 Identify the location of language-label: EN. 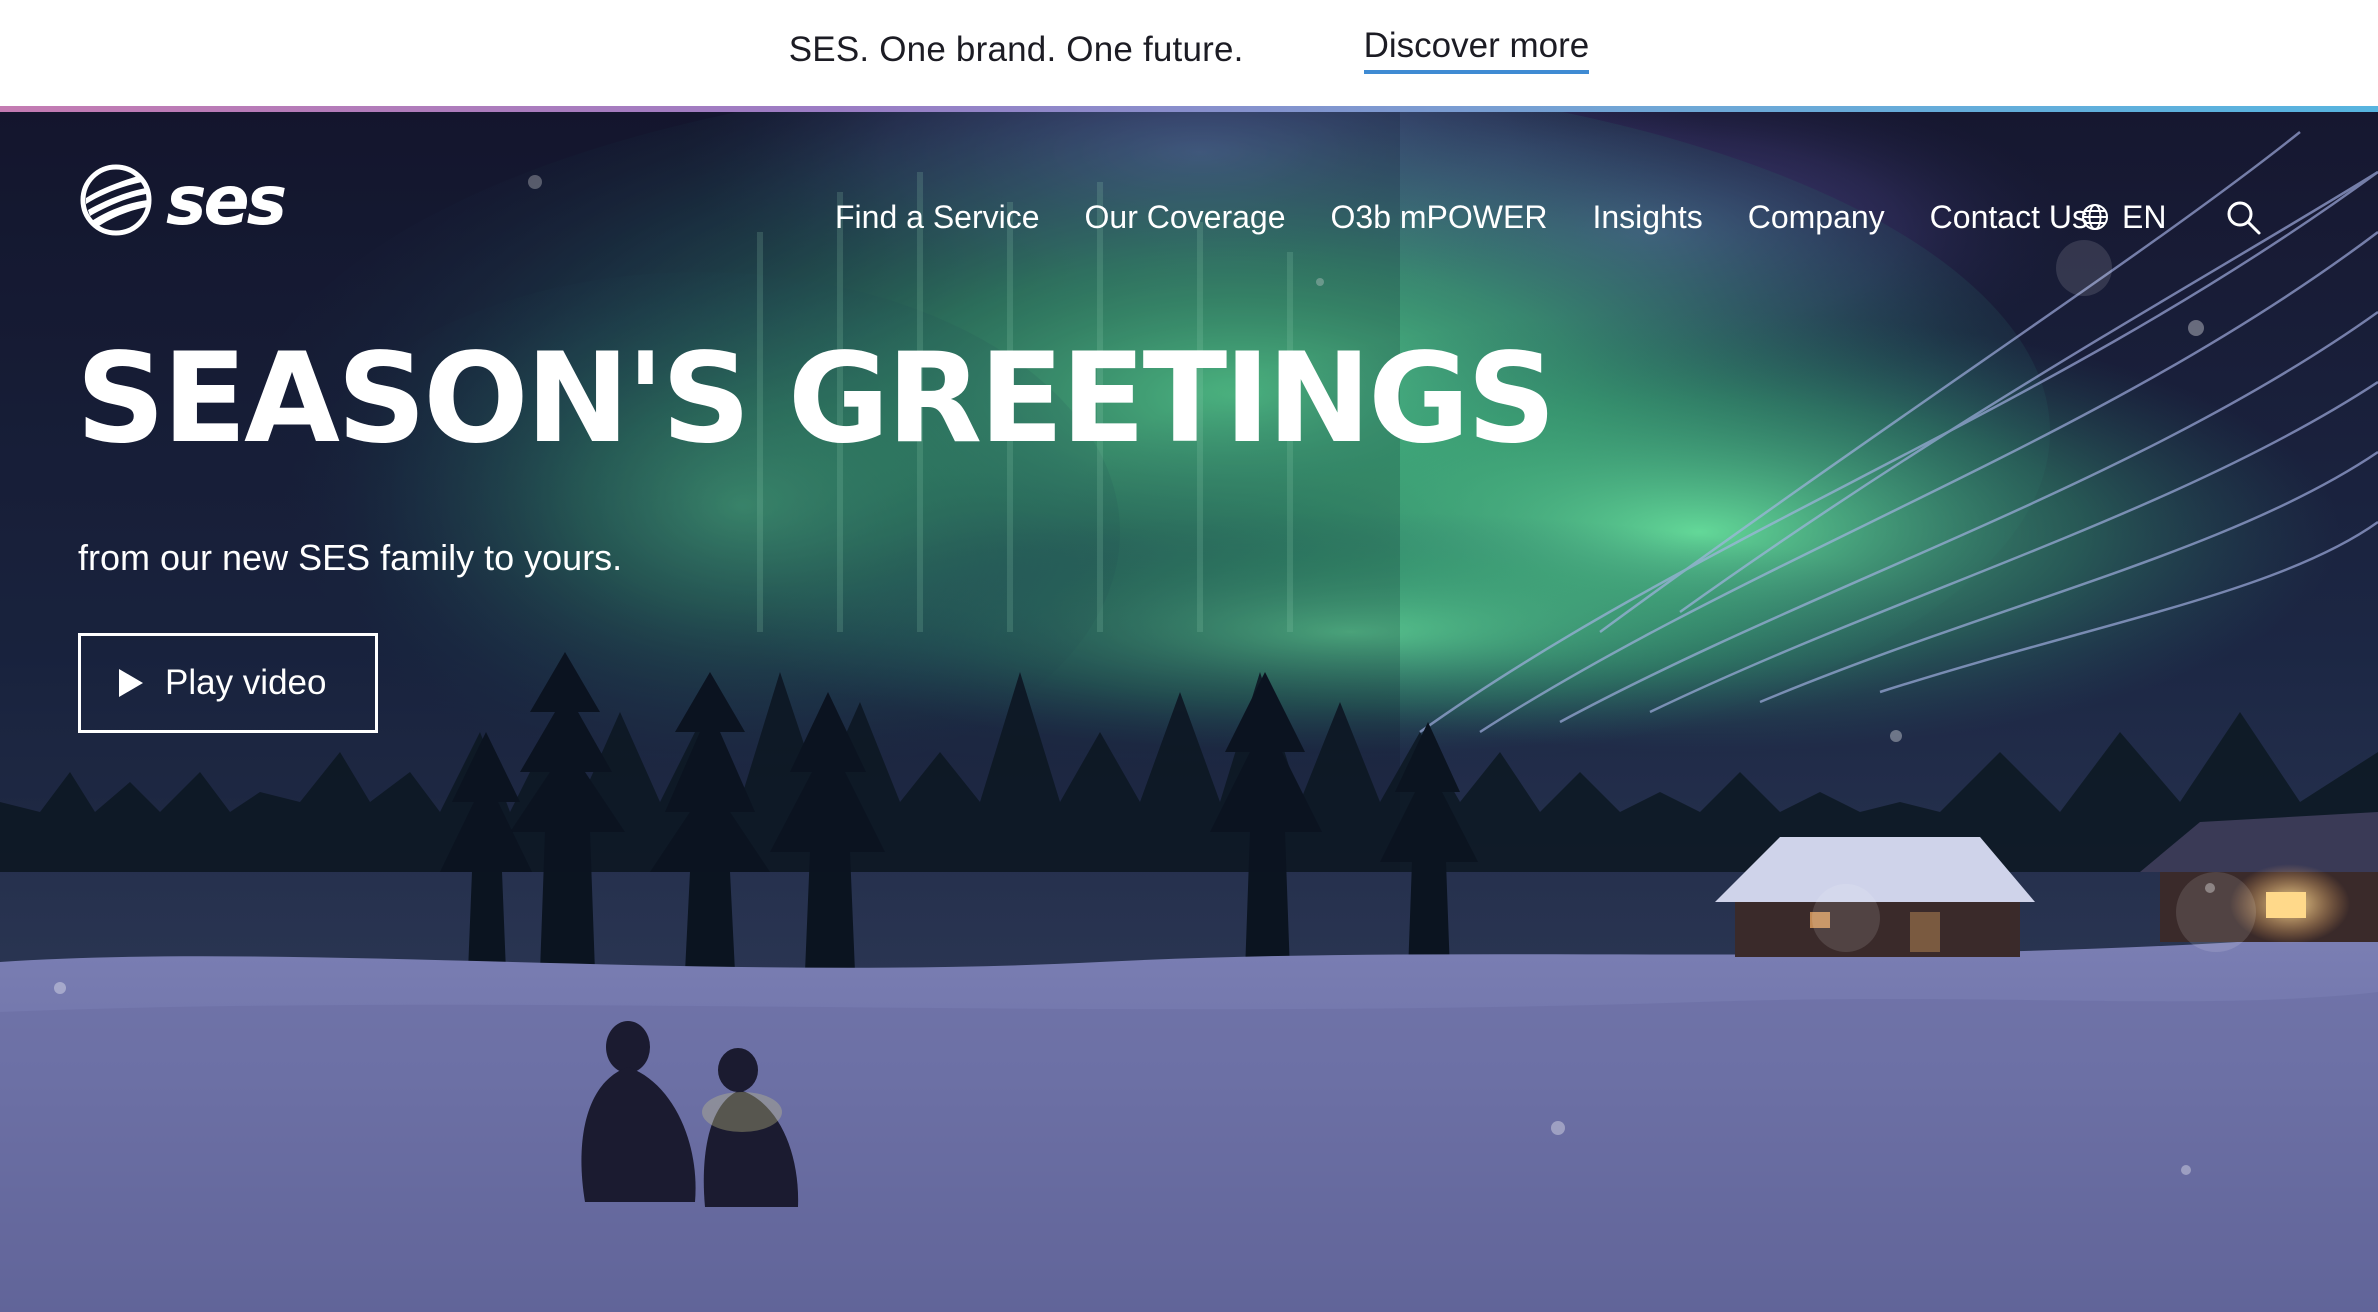
(2144, 217).